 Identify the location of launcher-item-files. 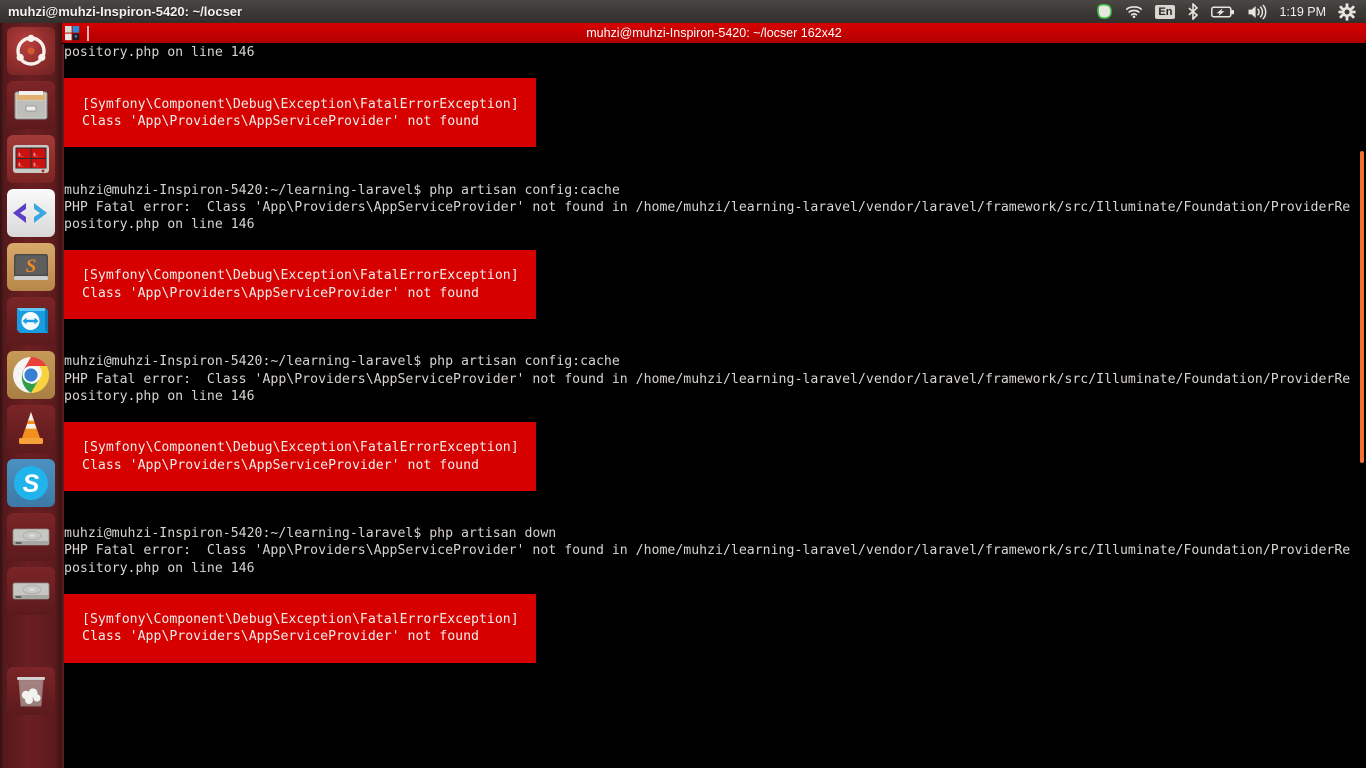
(31, 105).